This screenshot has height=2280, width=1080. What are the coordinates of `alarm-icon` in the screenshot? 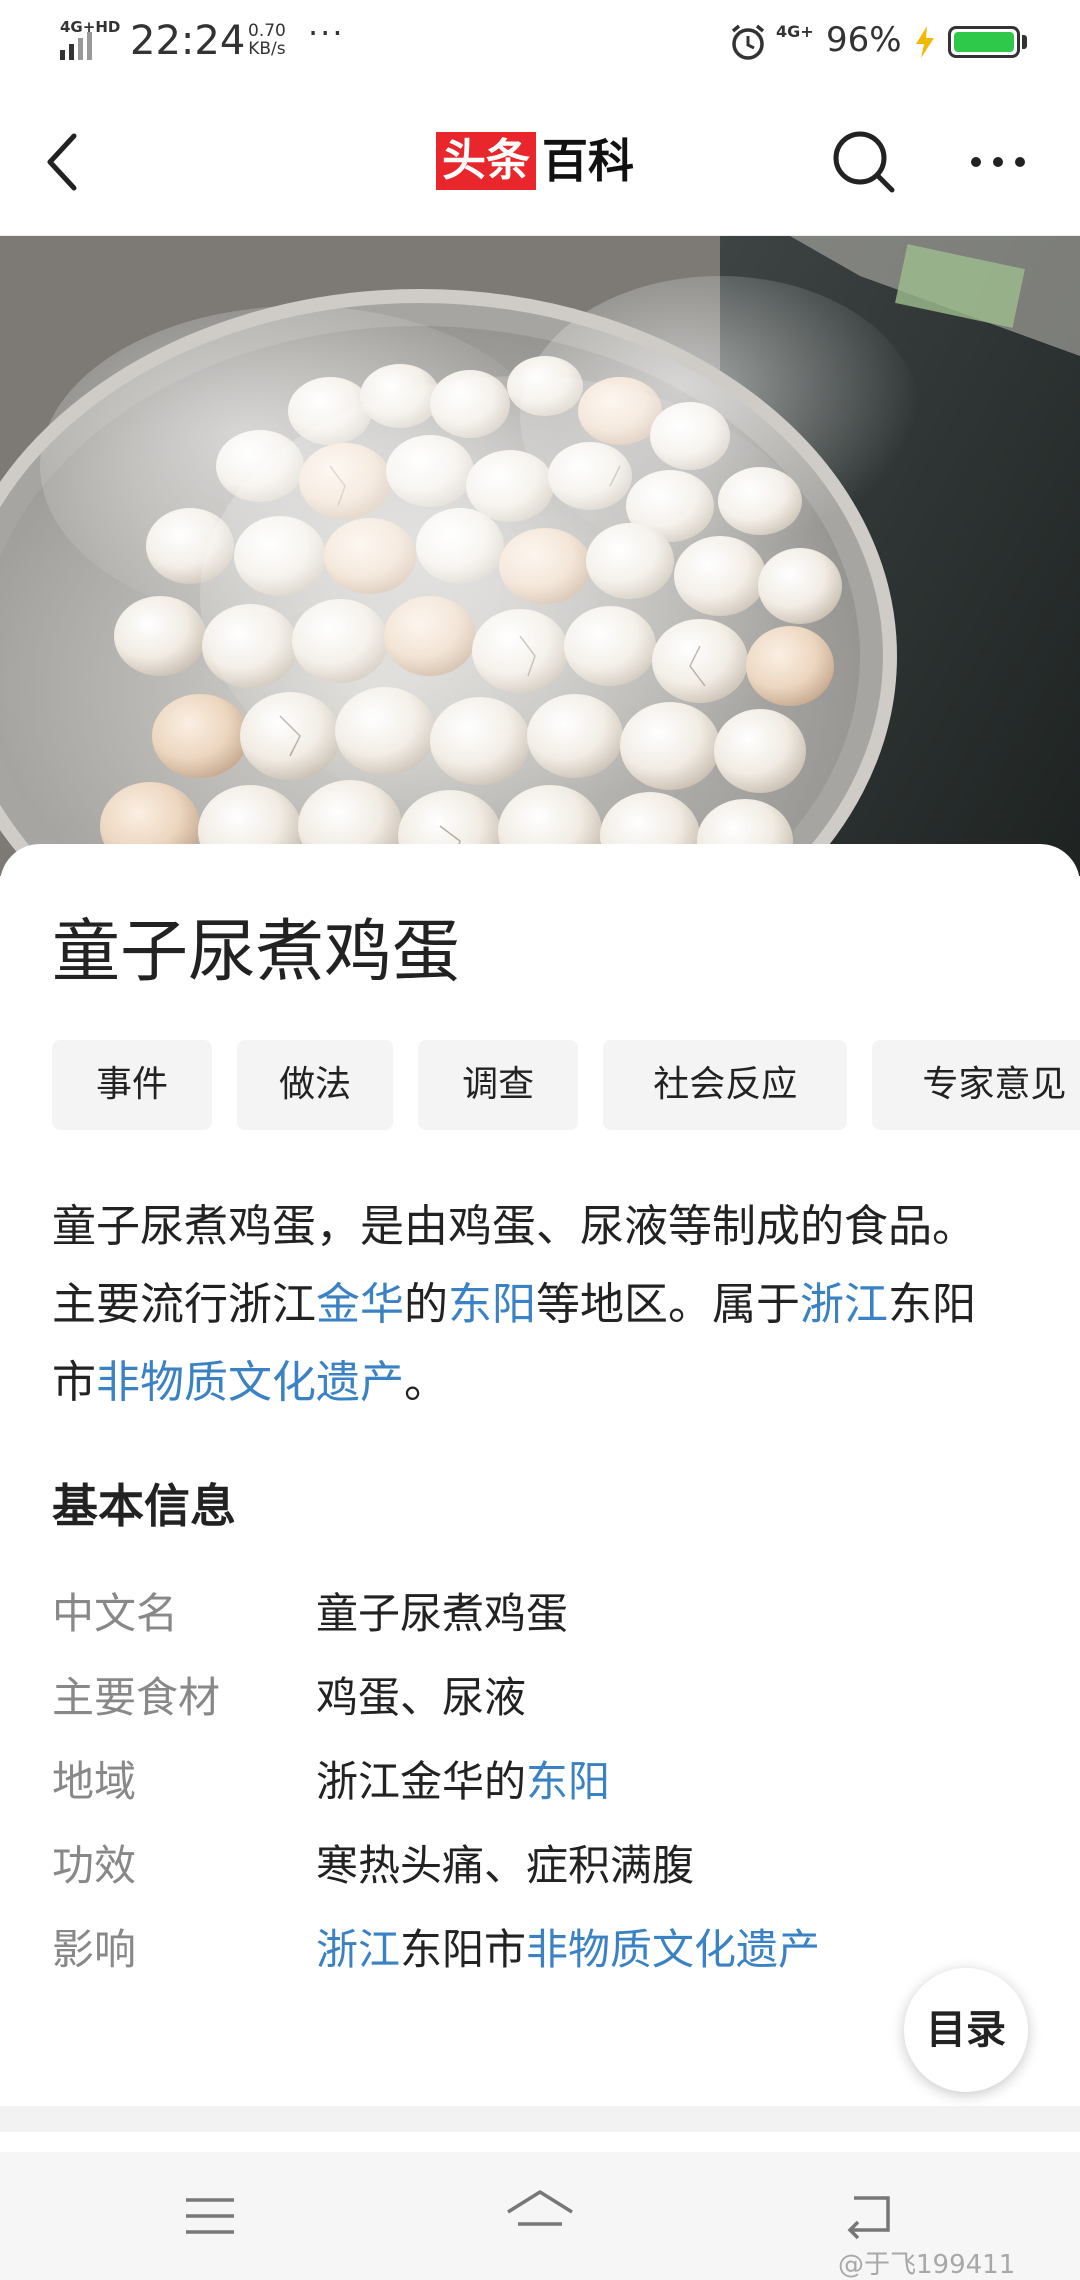 It's located at (748, 42).